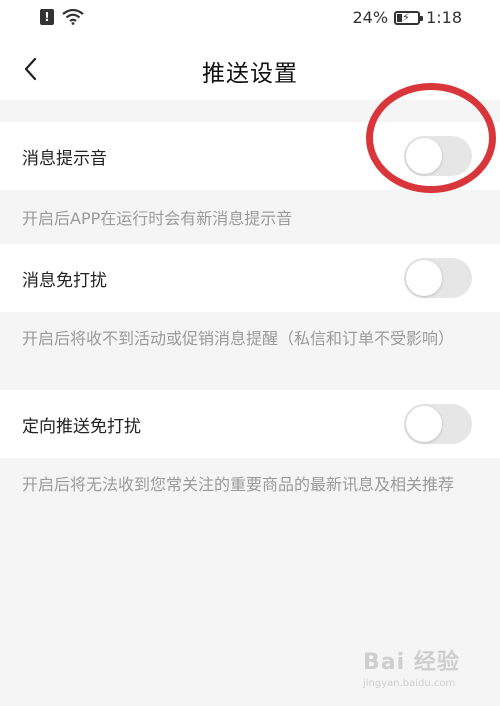 This screenshot has width=500, height=706. What do you see at coordinates (409, 683) in the screenshot?
I see `watermark-url: jingyan.baidu.com` at bounding box center [409, 683].